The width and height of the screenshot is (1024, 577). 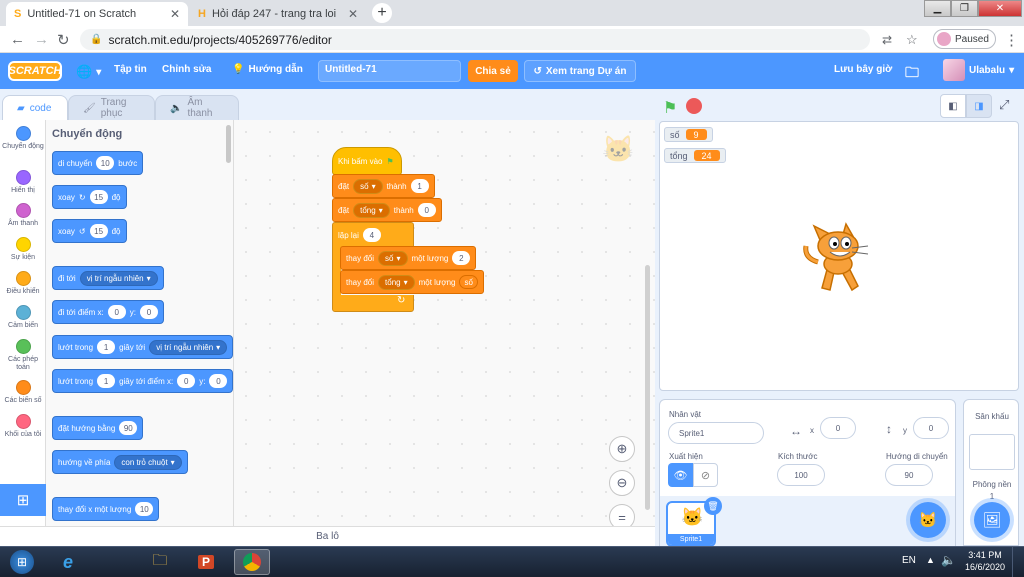 I want to click on fullscreen-icon: ⤢, so click(x=1004, y=105).